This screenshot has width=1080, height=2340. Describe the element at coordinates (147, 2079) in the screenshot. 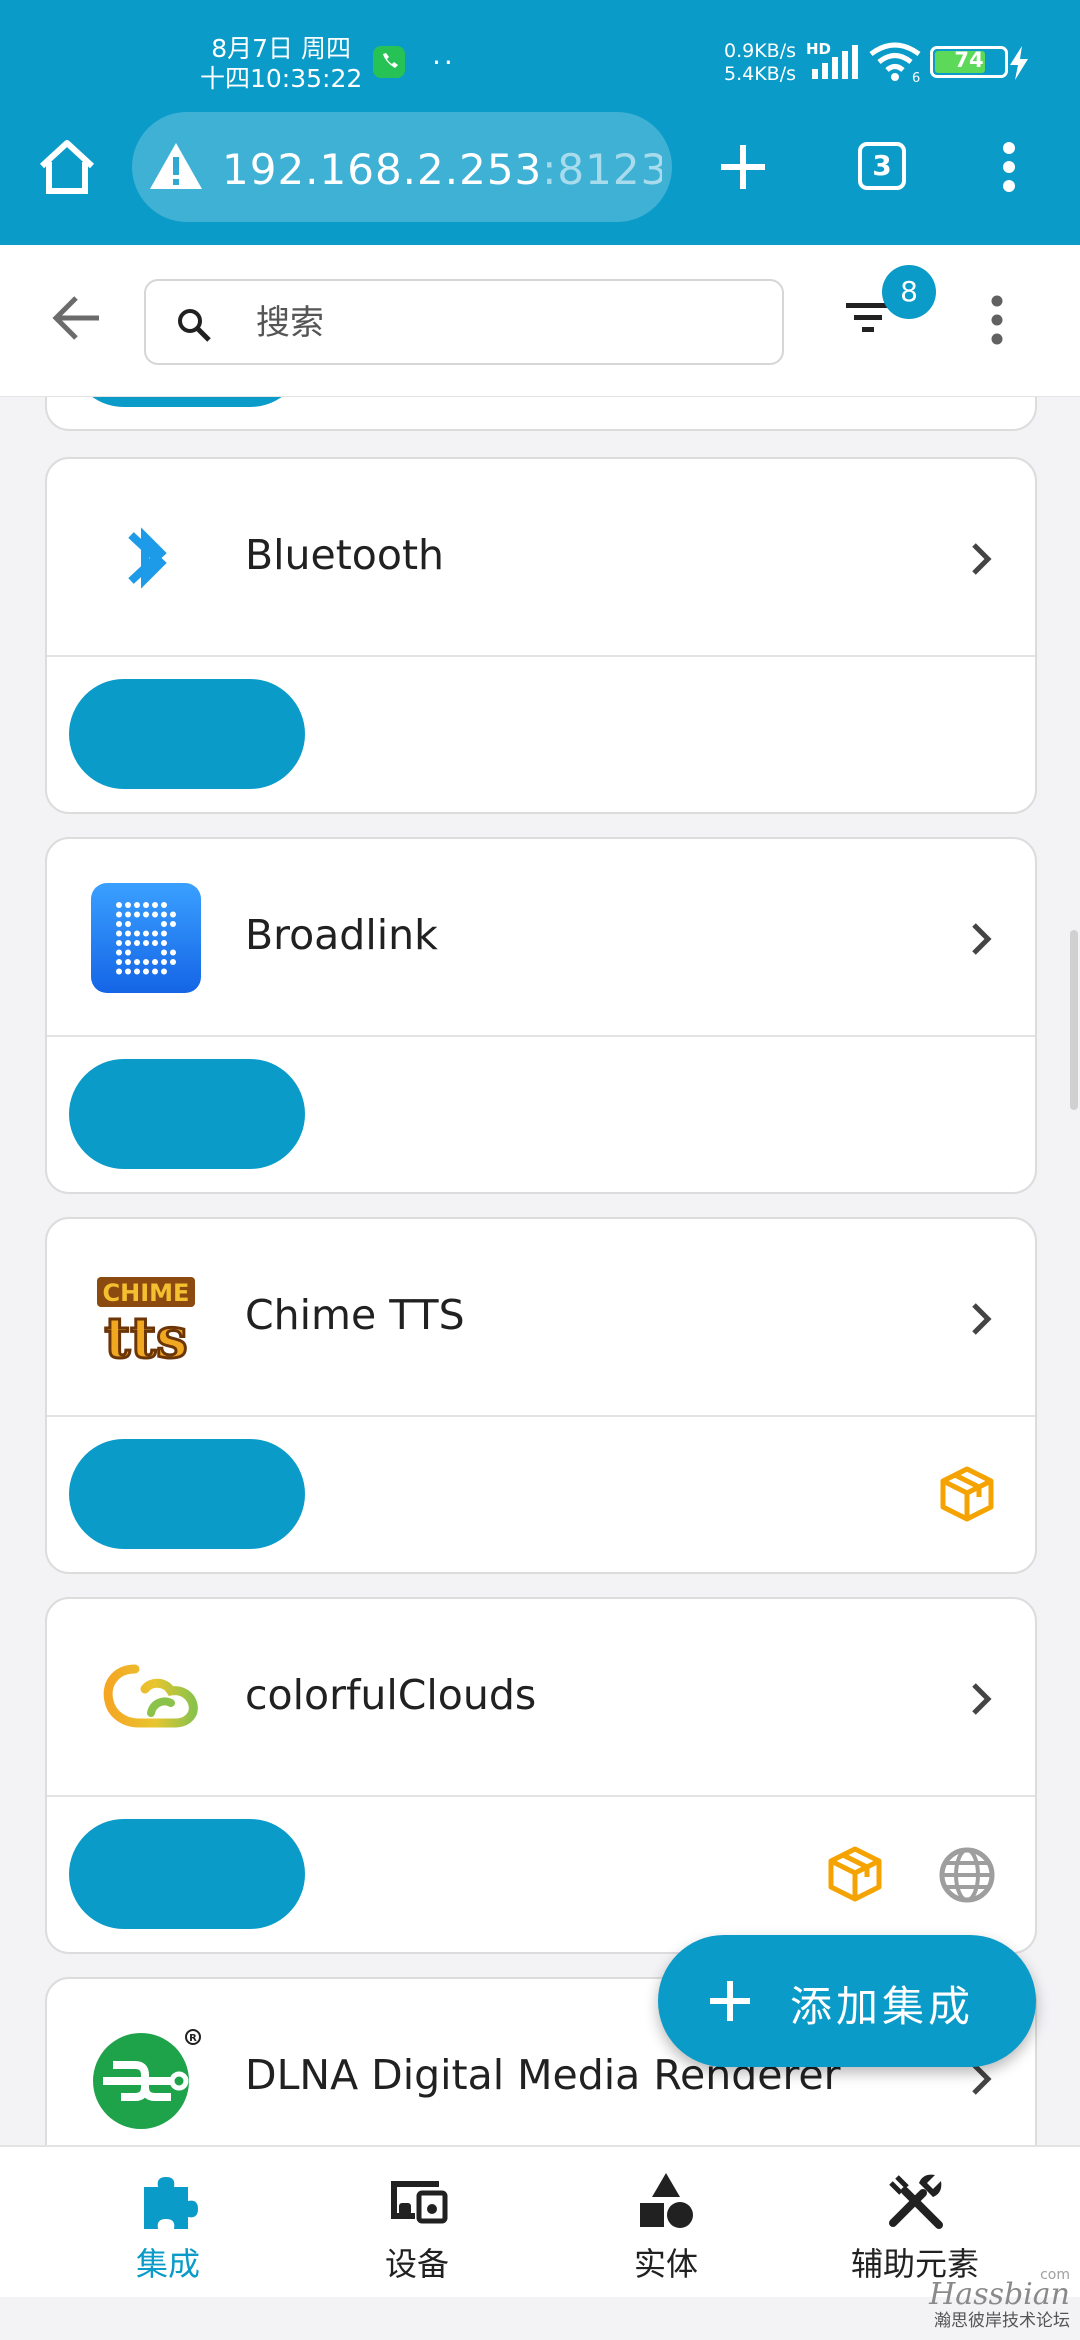

I see `dlna-logo-icon: R` at that location.